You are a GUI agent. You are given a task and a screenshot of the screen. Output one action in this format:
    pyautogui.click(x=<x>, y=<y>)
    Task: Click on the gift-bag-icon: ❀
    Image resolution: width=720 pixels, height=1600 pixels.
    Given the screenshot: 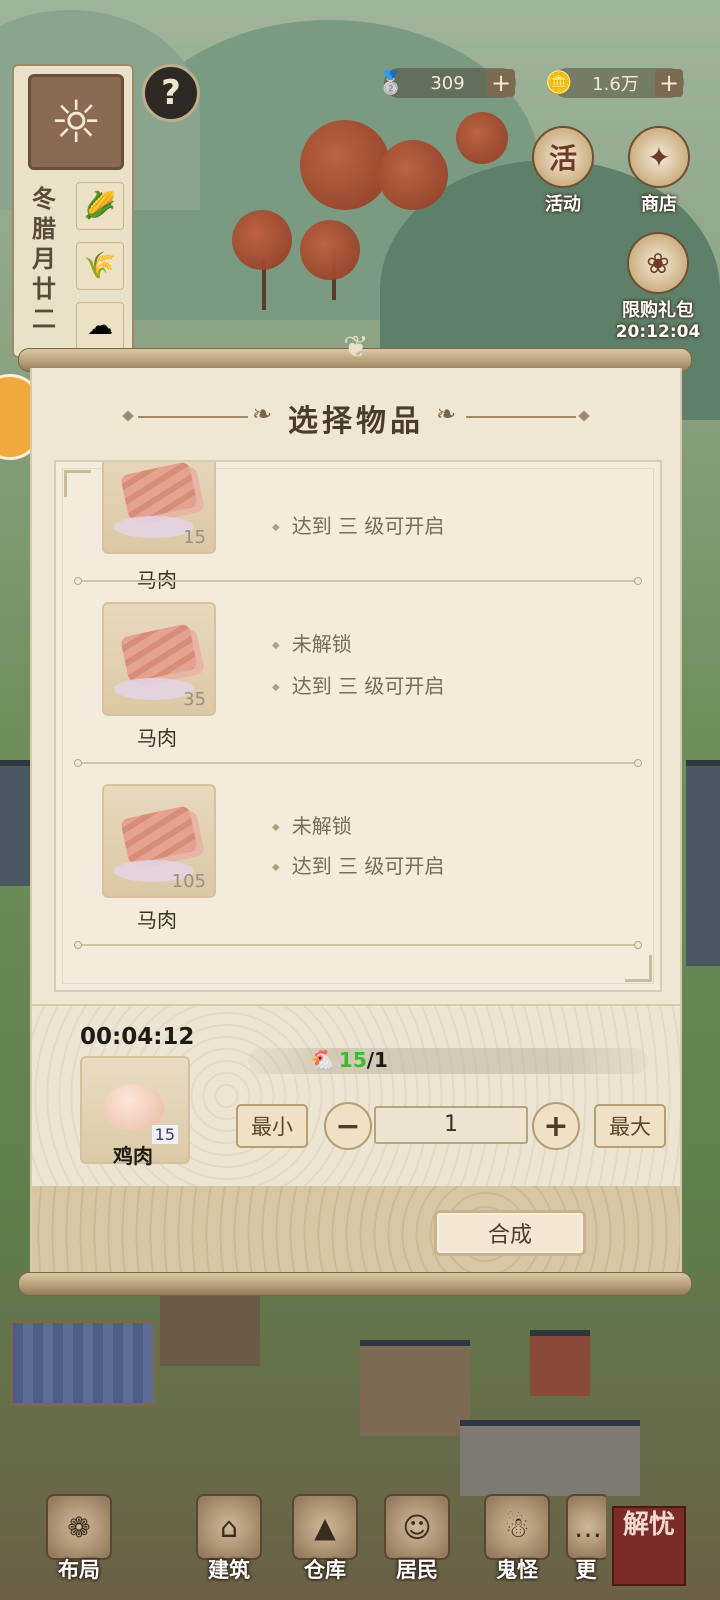 What is the action you would take?
    pyautogui.click(x=658, y=263)
    